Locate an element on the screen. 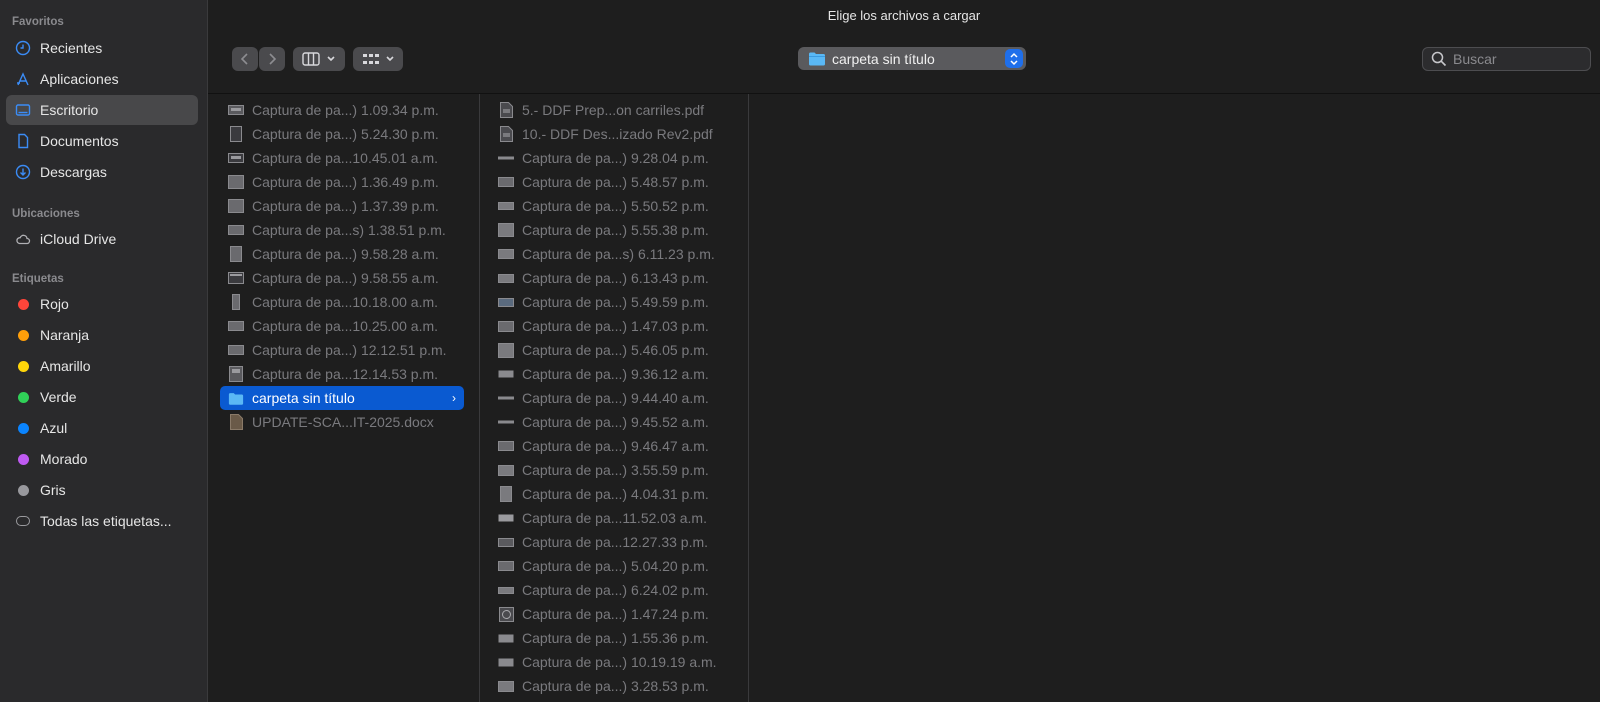  file-row: Captura de pa...) 6.13.43 p.m. is located at coordinates (615, 278).